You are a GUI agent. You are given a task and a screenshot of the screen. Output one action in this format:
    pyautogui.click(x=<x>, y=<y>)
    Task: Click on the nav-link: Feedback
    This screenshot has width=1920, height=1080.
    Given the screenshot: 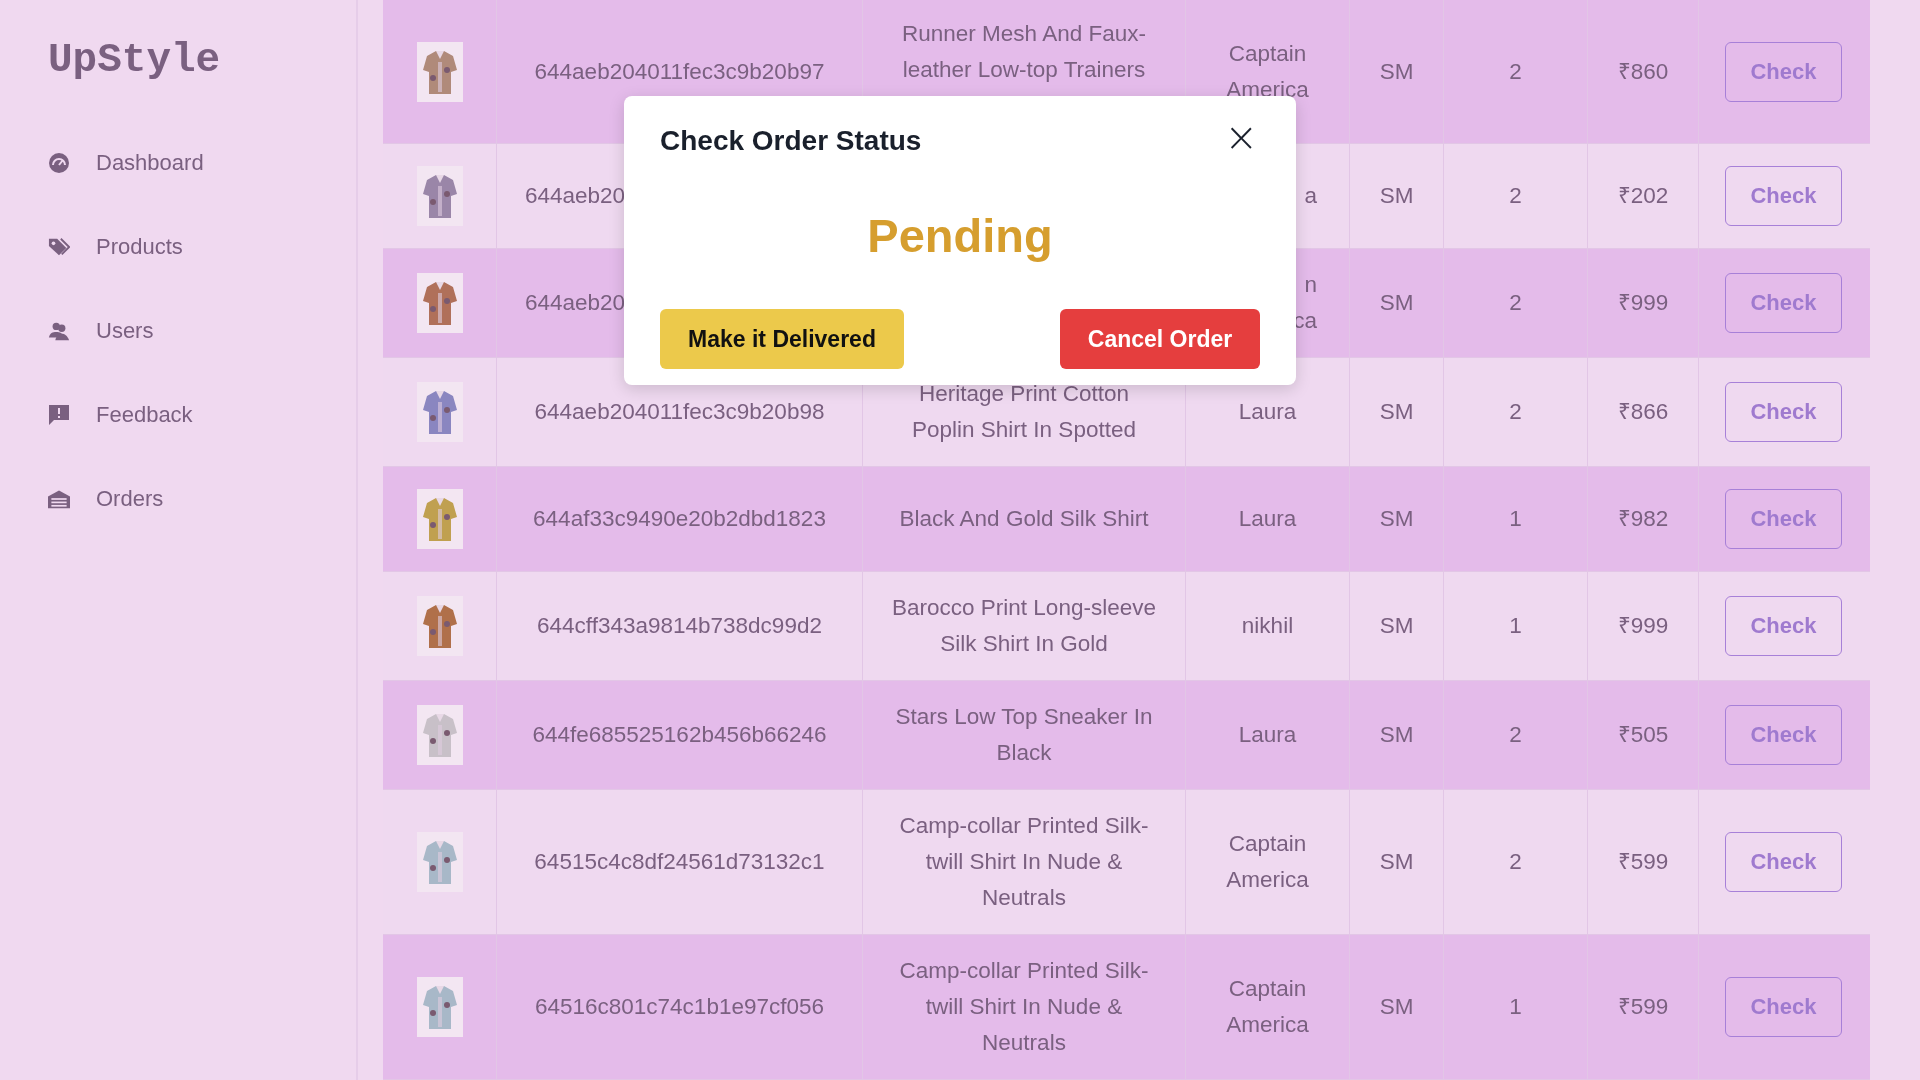 What is the action you would take?
    pyautogui.click(x=101, y=415)
    